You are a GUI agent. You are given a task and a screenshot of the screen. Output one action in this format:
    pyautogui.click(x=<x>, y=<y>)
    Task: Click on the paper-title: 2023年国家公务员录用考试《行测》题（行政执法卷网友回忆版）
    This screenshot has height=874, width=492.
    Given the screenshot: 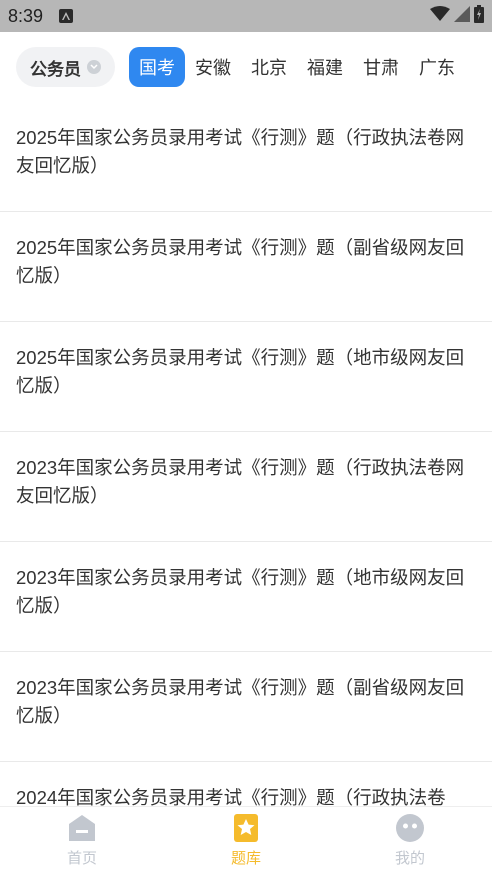 What is the action you would take?
    pyautogui.click(x=240, y=481)
    